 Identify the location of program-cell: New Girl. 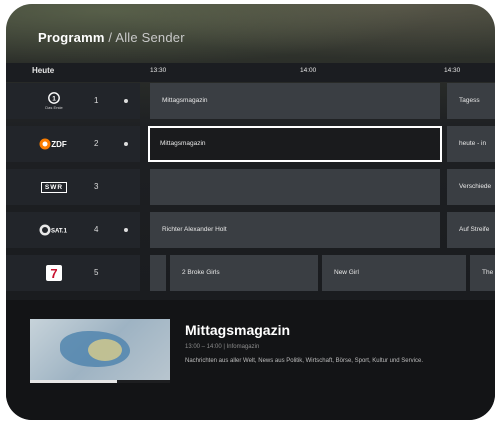
(394, 273).